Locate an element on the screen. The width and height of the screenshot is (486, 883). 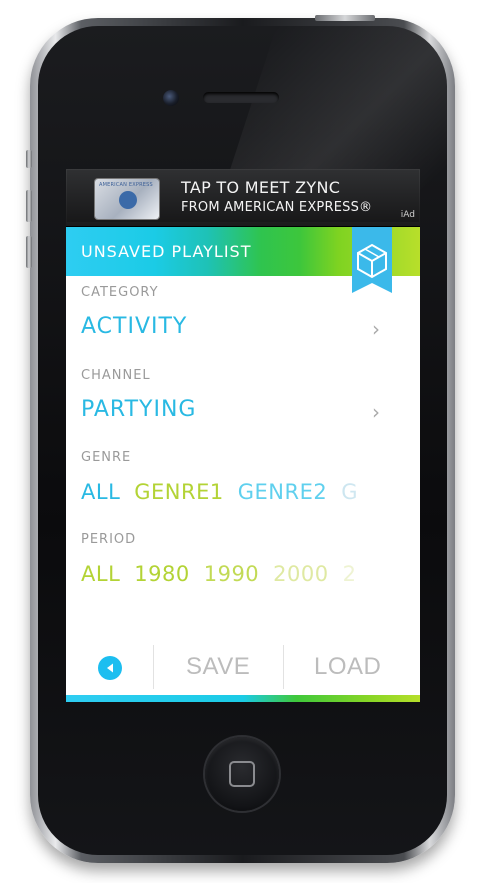
volume-down-button is located at coordinates (29, 252).